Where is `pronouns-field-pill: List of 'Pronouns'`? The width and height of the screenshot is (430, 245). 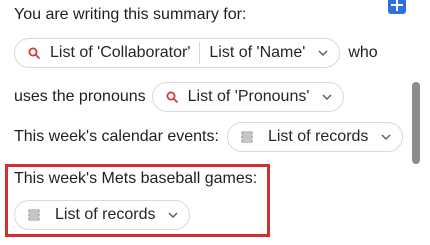 pronouns-field-pill: List of 'Pronouns' is located at coordinates (248, 97).